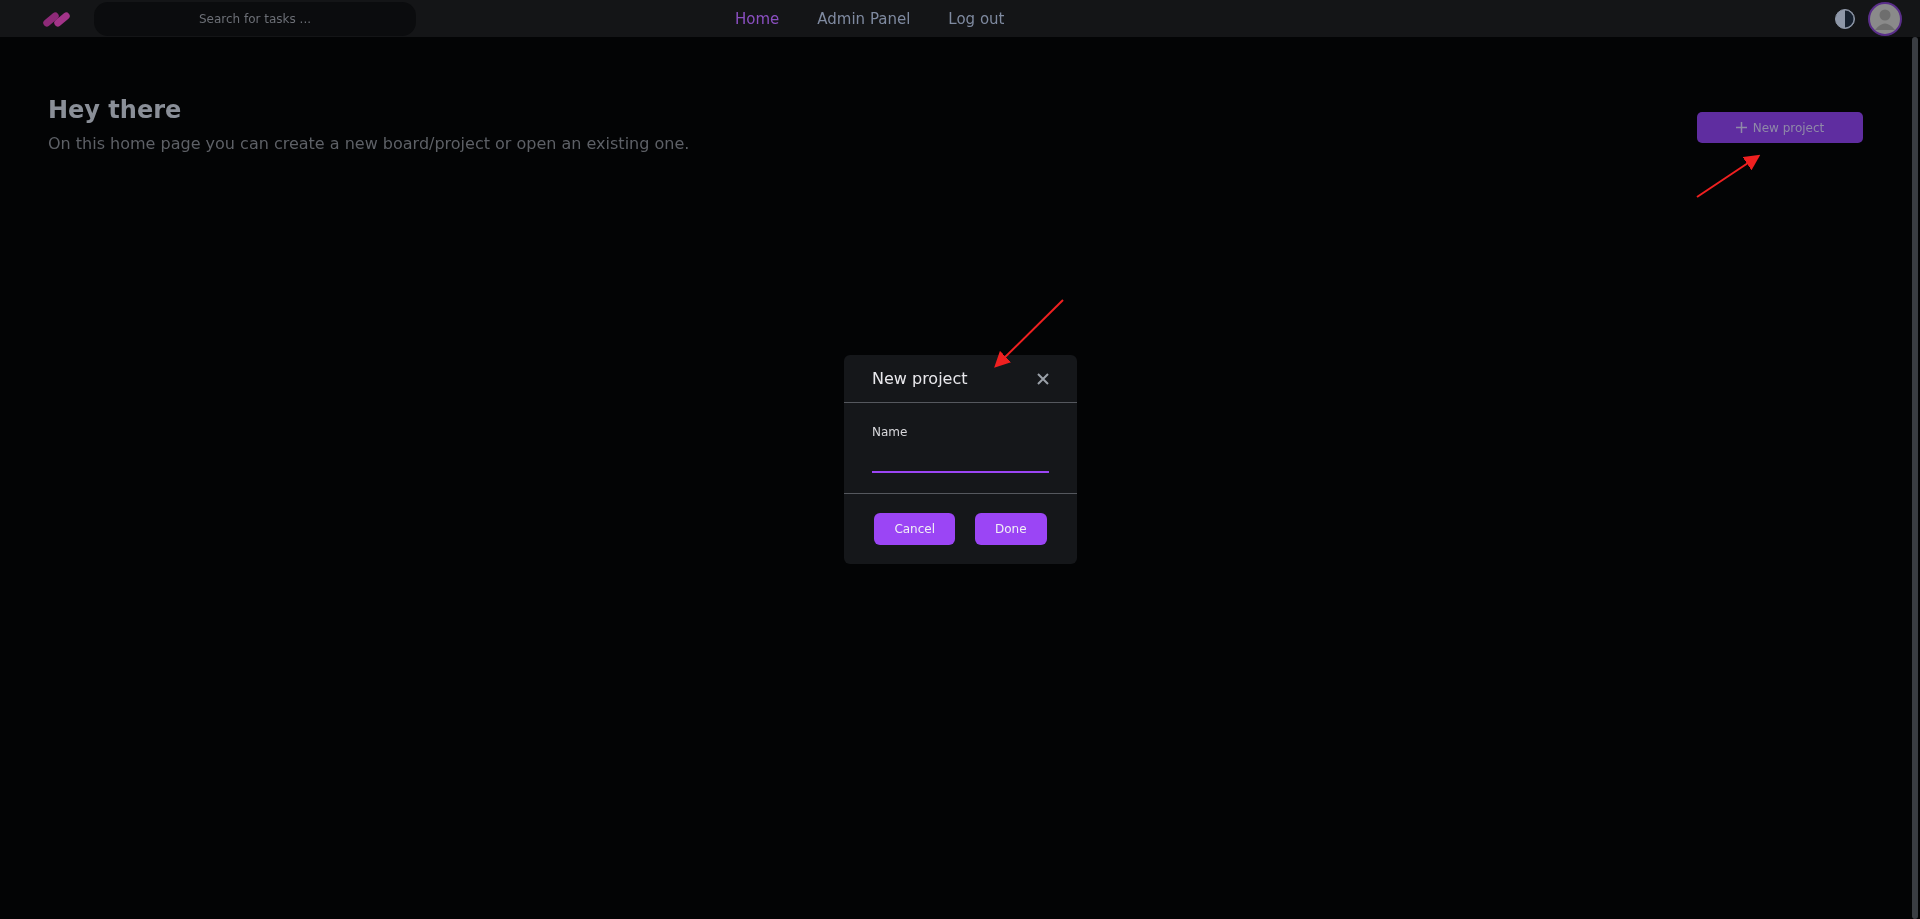 The image size is (1920, 919). What do you see at coordinates (1043, 378) in the screenshot?
I see `close-icon` at bounding box center [1043, 378].